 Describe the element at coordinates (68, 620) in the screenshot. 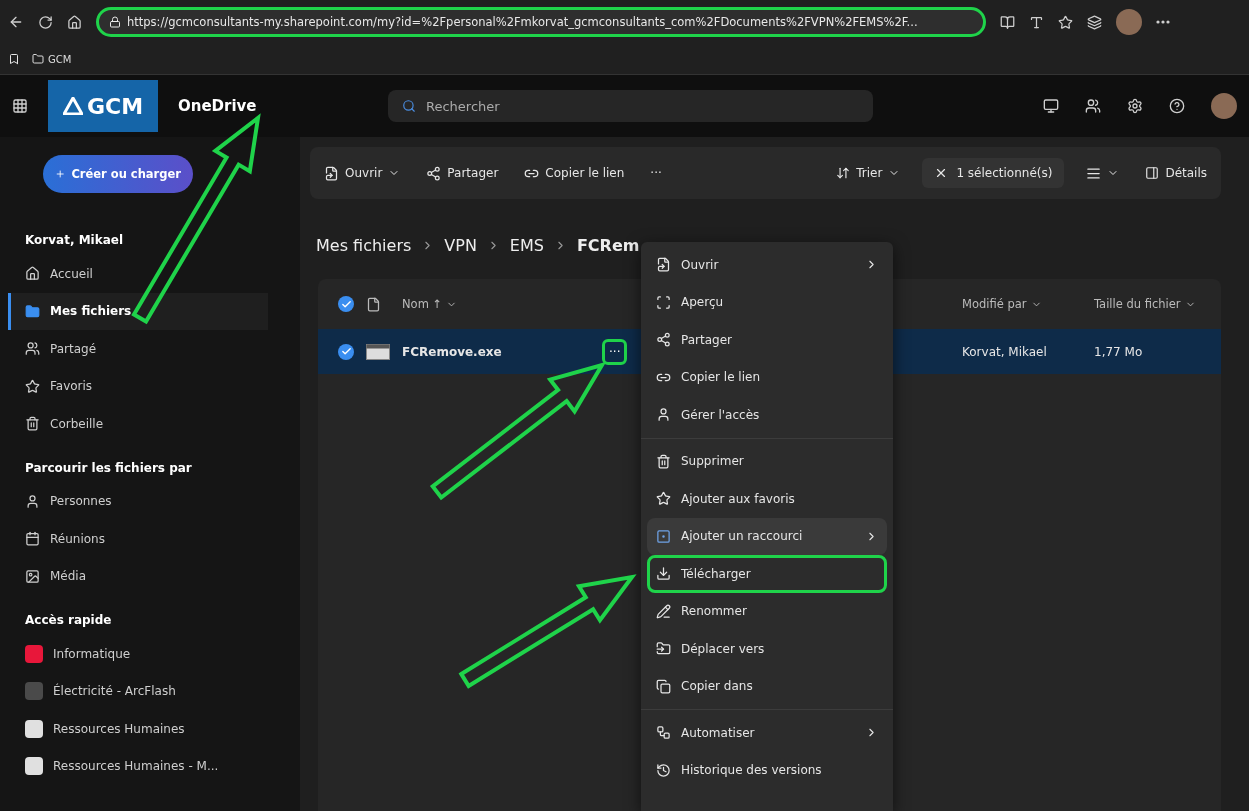

I see `section-heading: Accès rapide` at that location.